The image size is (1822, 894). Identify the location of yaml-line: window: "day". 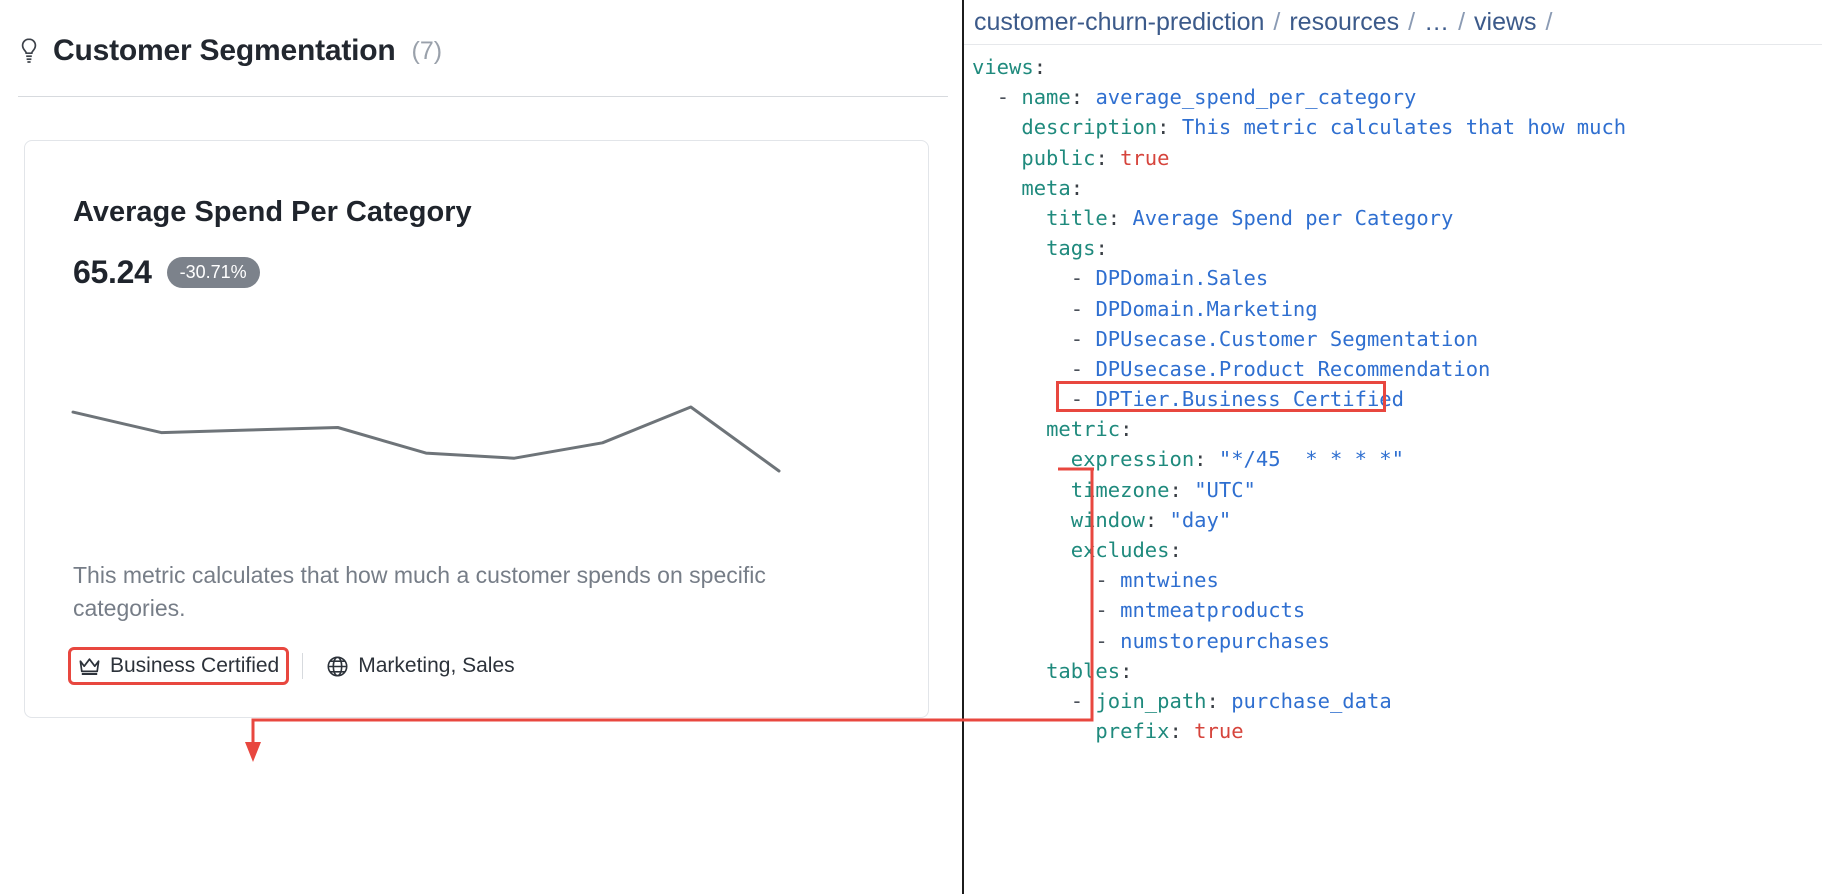
(1151, 519).